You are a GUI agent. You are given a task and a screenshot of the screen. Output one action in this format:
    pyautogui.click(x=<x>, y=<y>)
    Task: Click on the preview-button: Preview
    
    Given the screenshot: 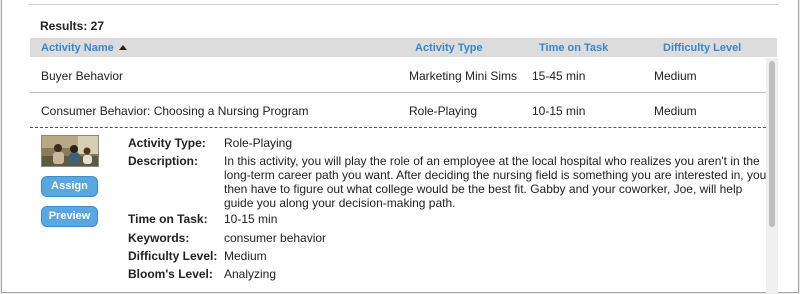 What is the action you would take?
    pyautogui.click(x=69, y=216)
    